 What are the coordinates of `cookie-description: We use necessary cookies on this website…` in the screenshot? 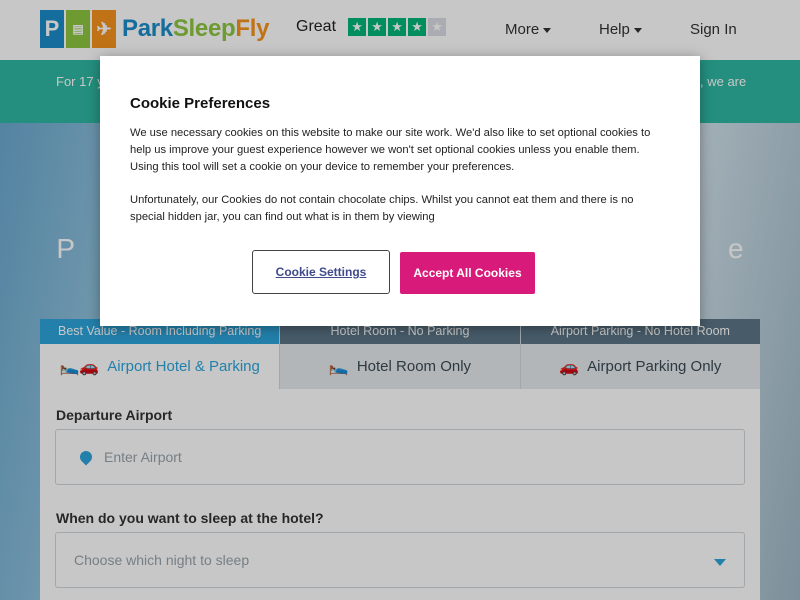 It's located at (390, 150).